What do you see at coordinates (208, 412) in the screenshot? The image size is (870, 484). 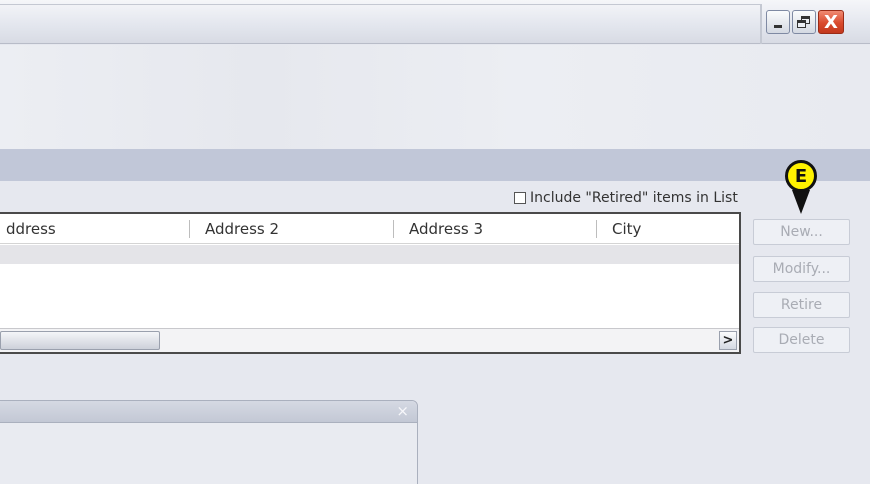 I see `panel-header: ×` at bounding box center [208, 412].